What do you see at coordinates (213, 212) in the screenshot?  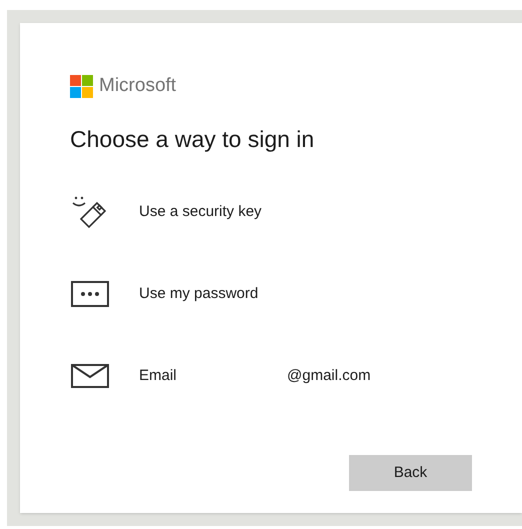 I see `option-label: Use a security key` at bounding box center [213, 212].